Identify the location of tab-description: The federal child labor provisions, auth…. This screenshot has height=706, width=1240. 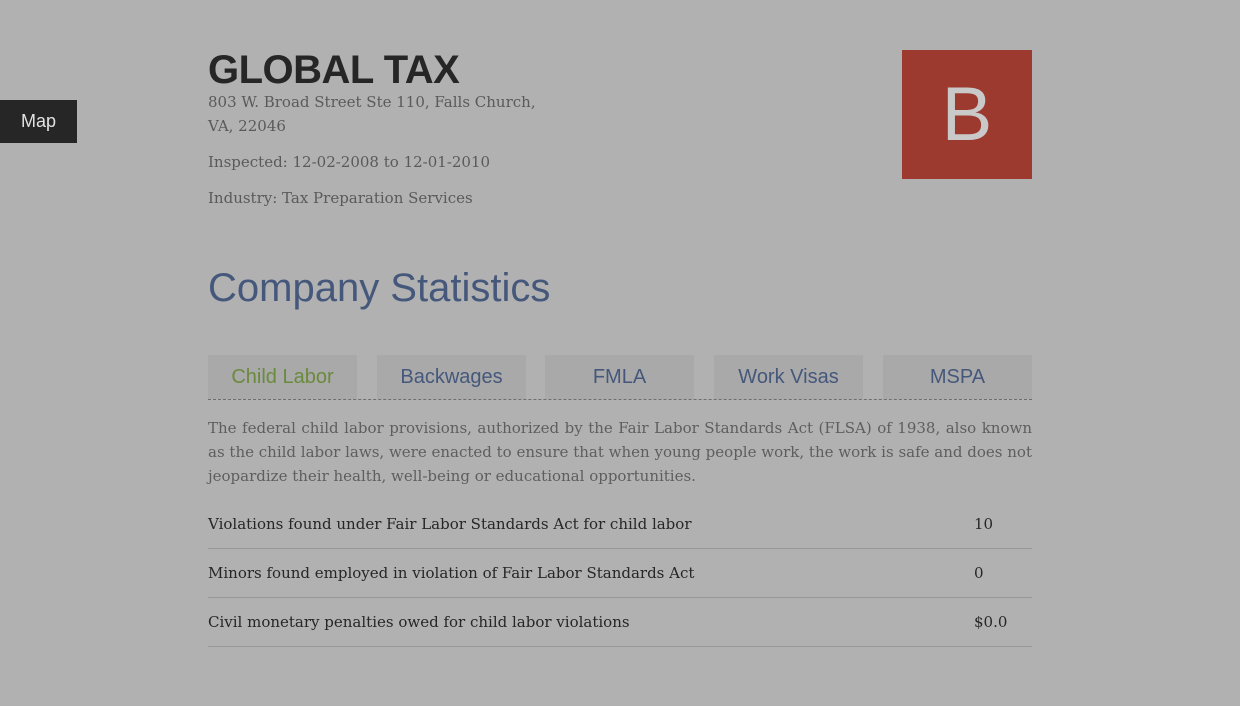
(620, 452).